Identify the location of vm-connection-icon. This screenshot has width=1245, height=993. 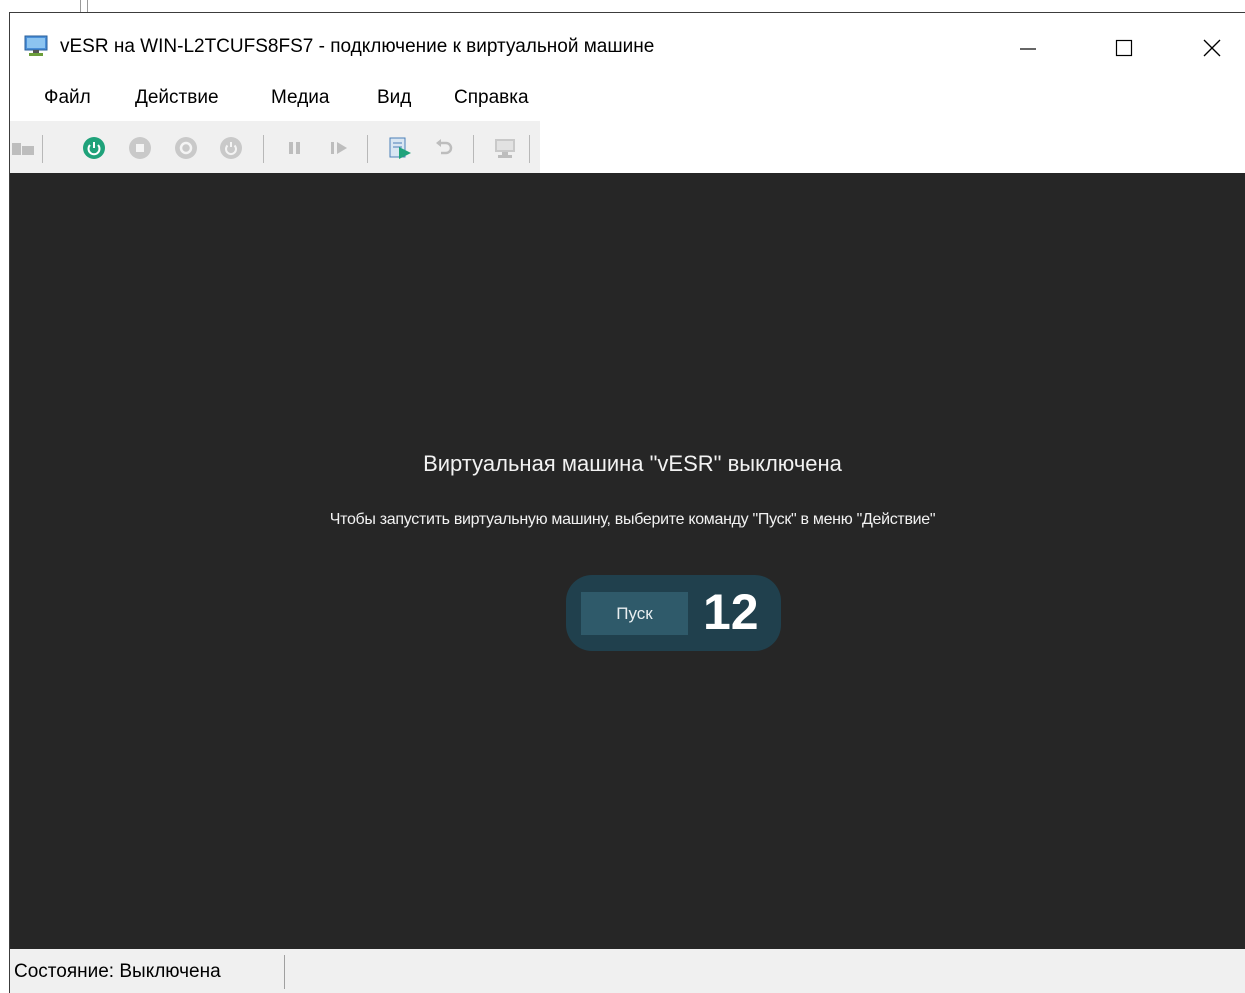
(36, 45).